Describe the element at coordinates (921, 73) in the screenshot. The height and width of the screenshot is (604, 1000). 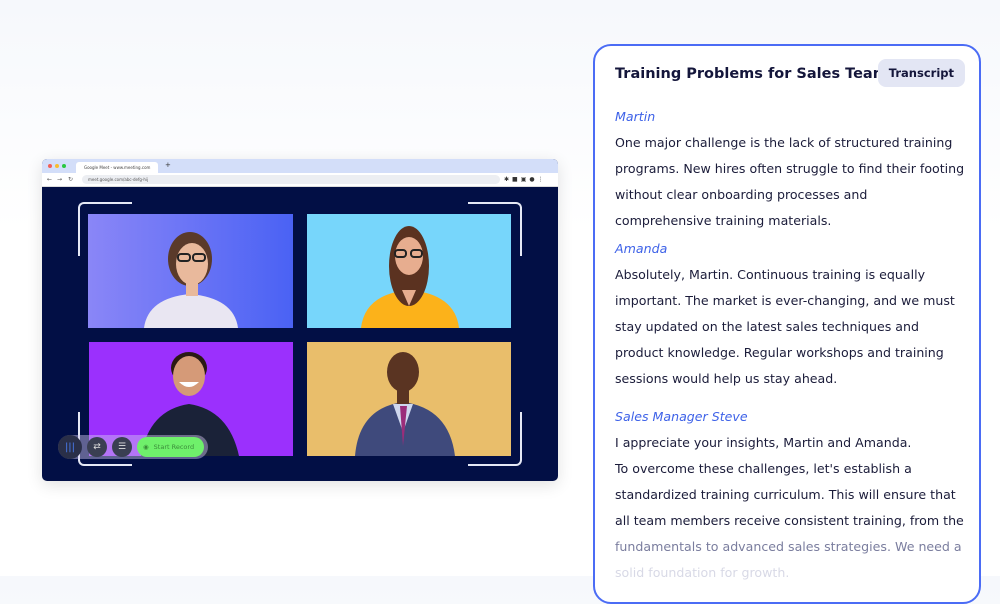
I see `transcript-badge: Transcript` at that location.